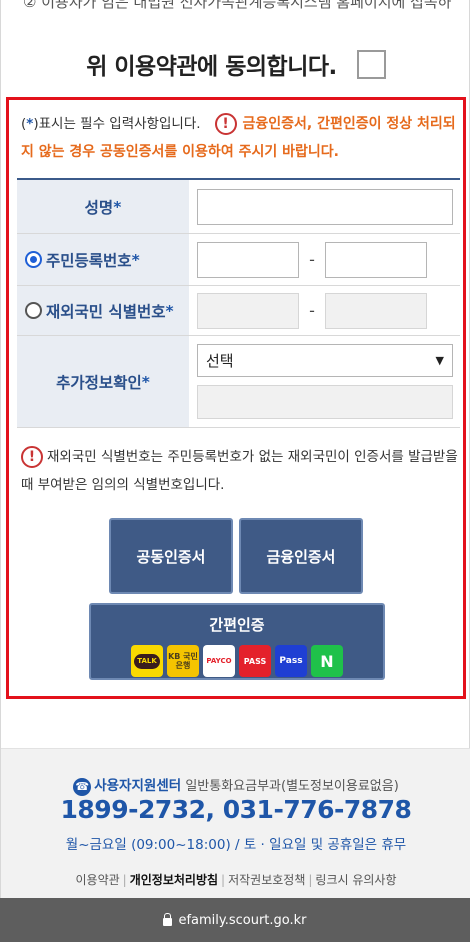 This screenshot has width=470, height=942. I want to click on agree-label: 위 이용약관에 동의합니다., so click(211, 67).